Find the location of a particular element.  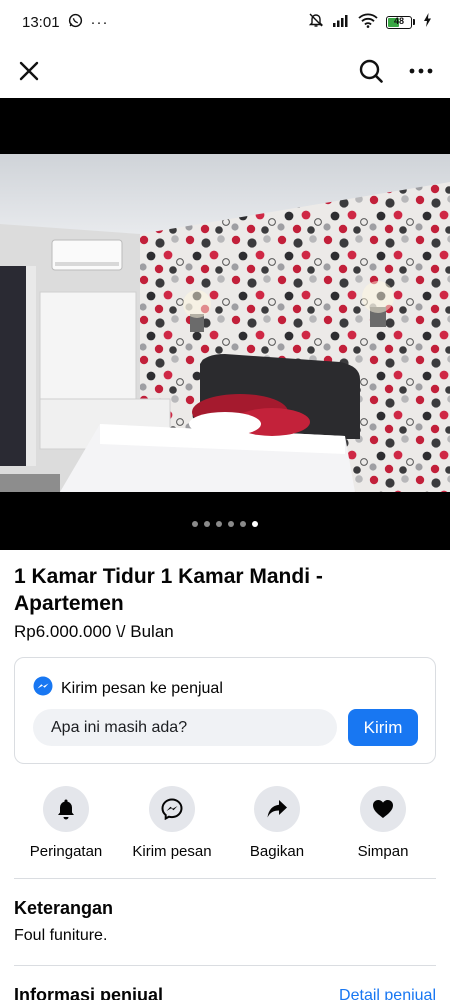

search-icon is located at coordinates (371, 71).